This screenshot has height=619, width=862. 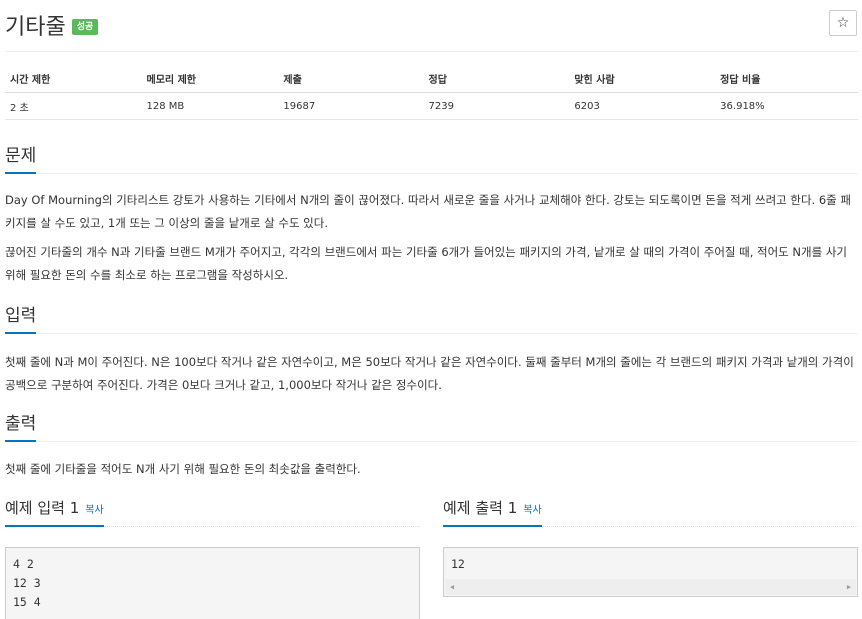 I want to click on info-ratio: 36.918%, so click(x=786, y=106).